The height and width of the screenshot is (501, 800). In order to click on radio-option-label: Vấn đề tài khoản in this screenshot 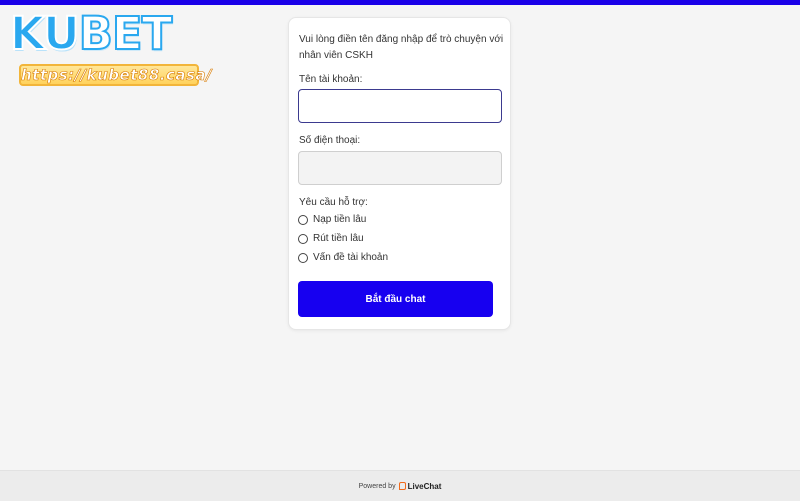, I will do `click(351, 257)`.